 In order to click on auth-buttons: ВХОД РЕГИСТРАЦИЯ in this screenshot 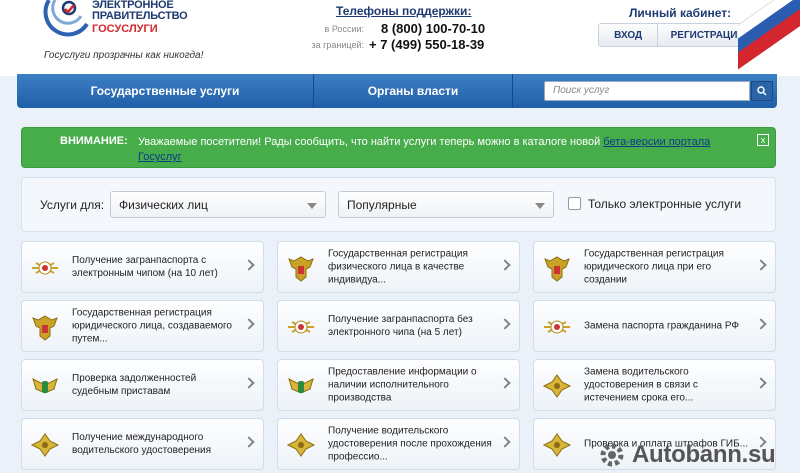, I will do `click(678, 35)`.